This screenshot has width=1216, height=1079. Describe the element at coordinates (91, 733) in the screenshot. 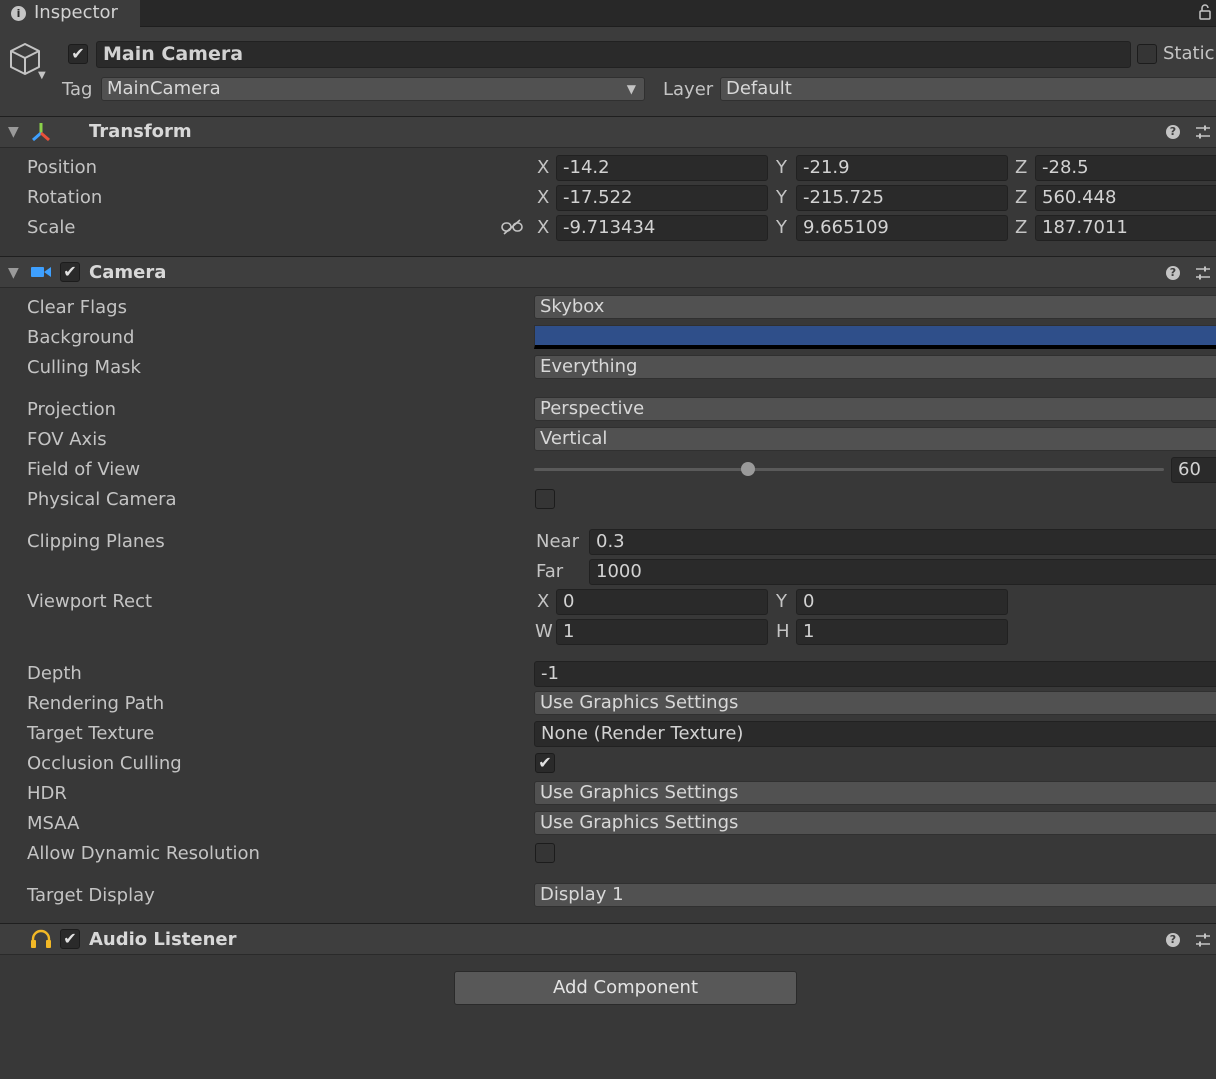

I see `target-texture-label: Target Texture` at that location.